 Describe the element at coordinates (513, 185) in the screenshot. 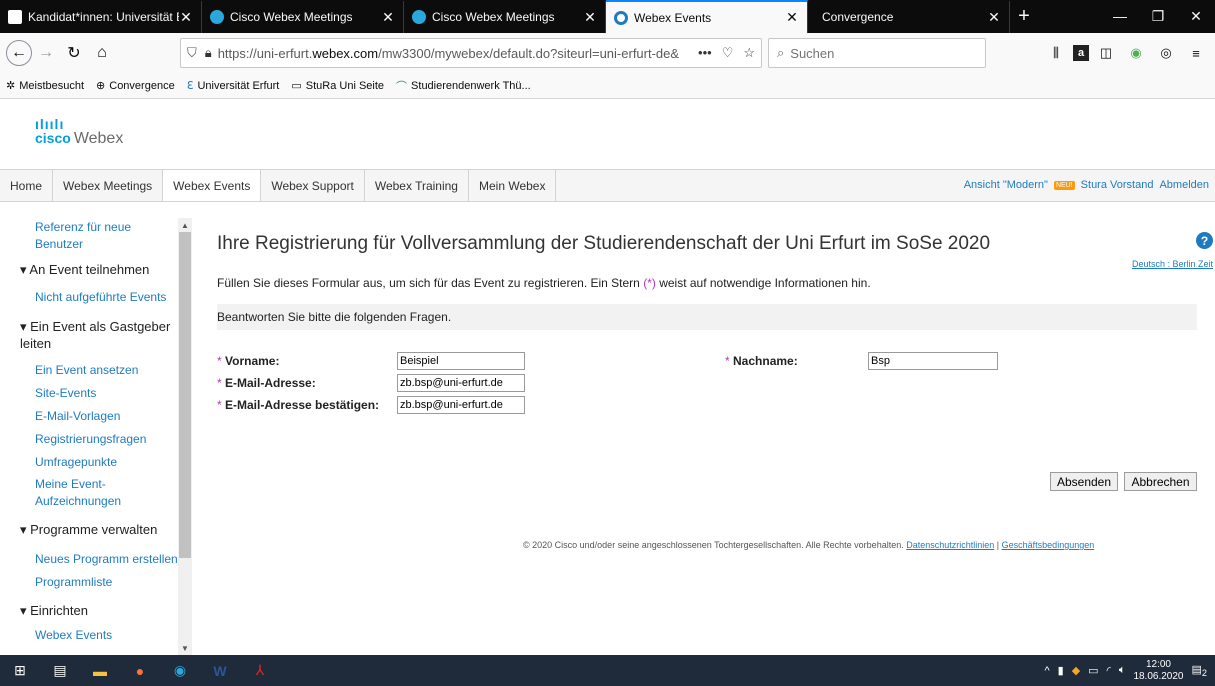

I see `menu-mein-webex: Mein Webex` at that location.